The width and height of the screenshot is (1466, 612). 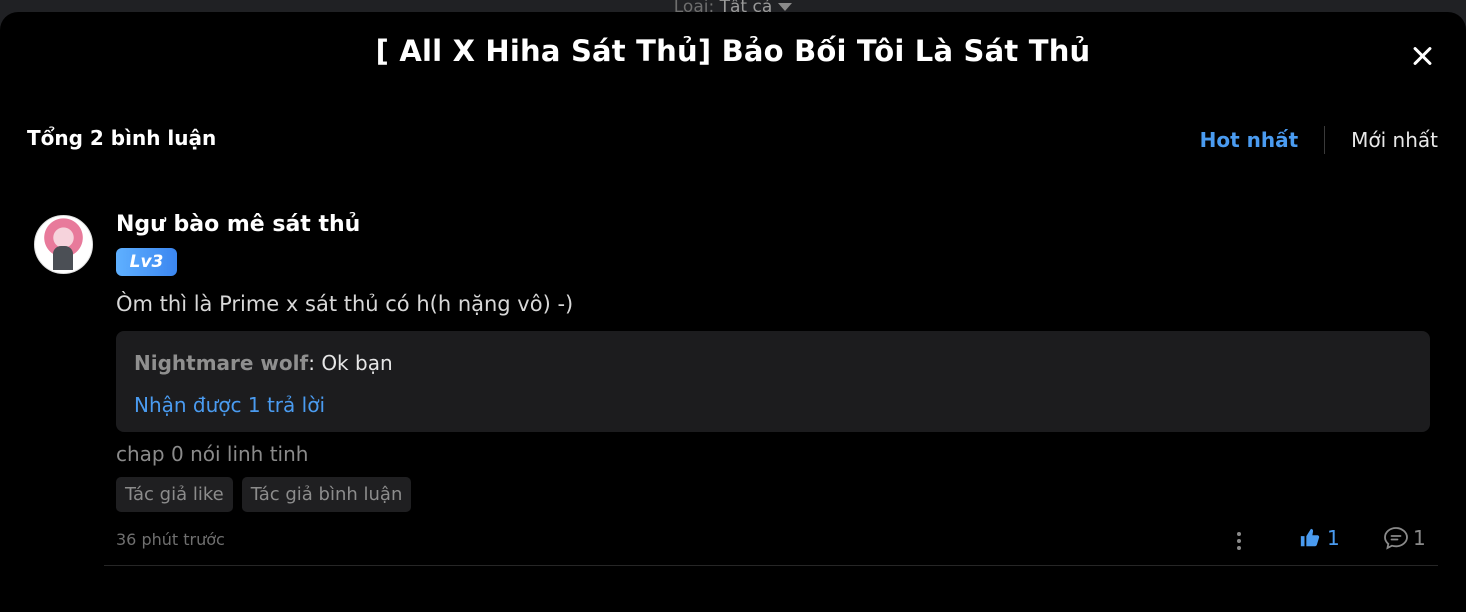 What do you see at coordinates (1249, 140) in the screenshot?
I see `sort-hot-tab: Hot nhất` at bounding box center [1249, 140].